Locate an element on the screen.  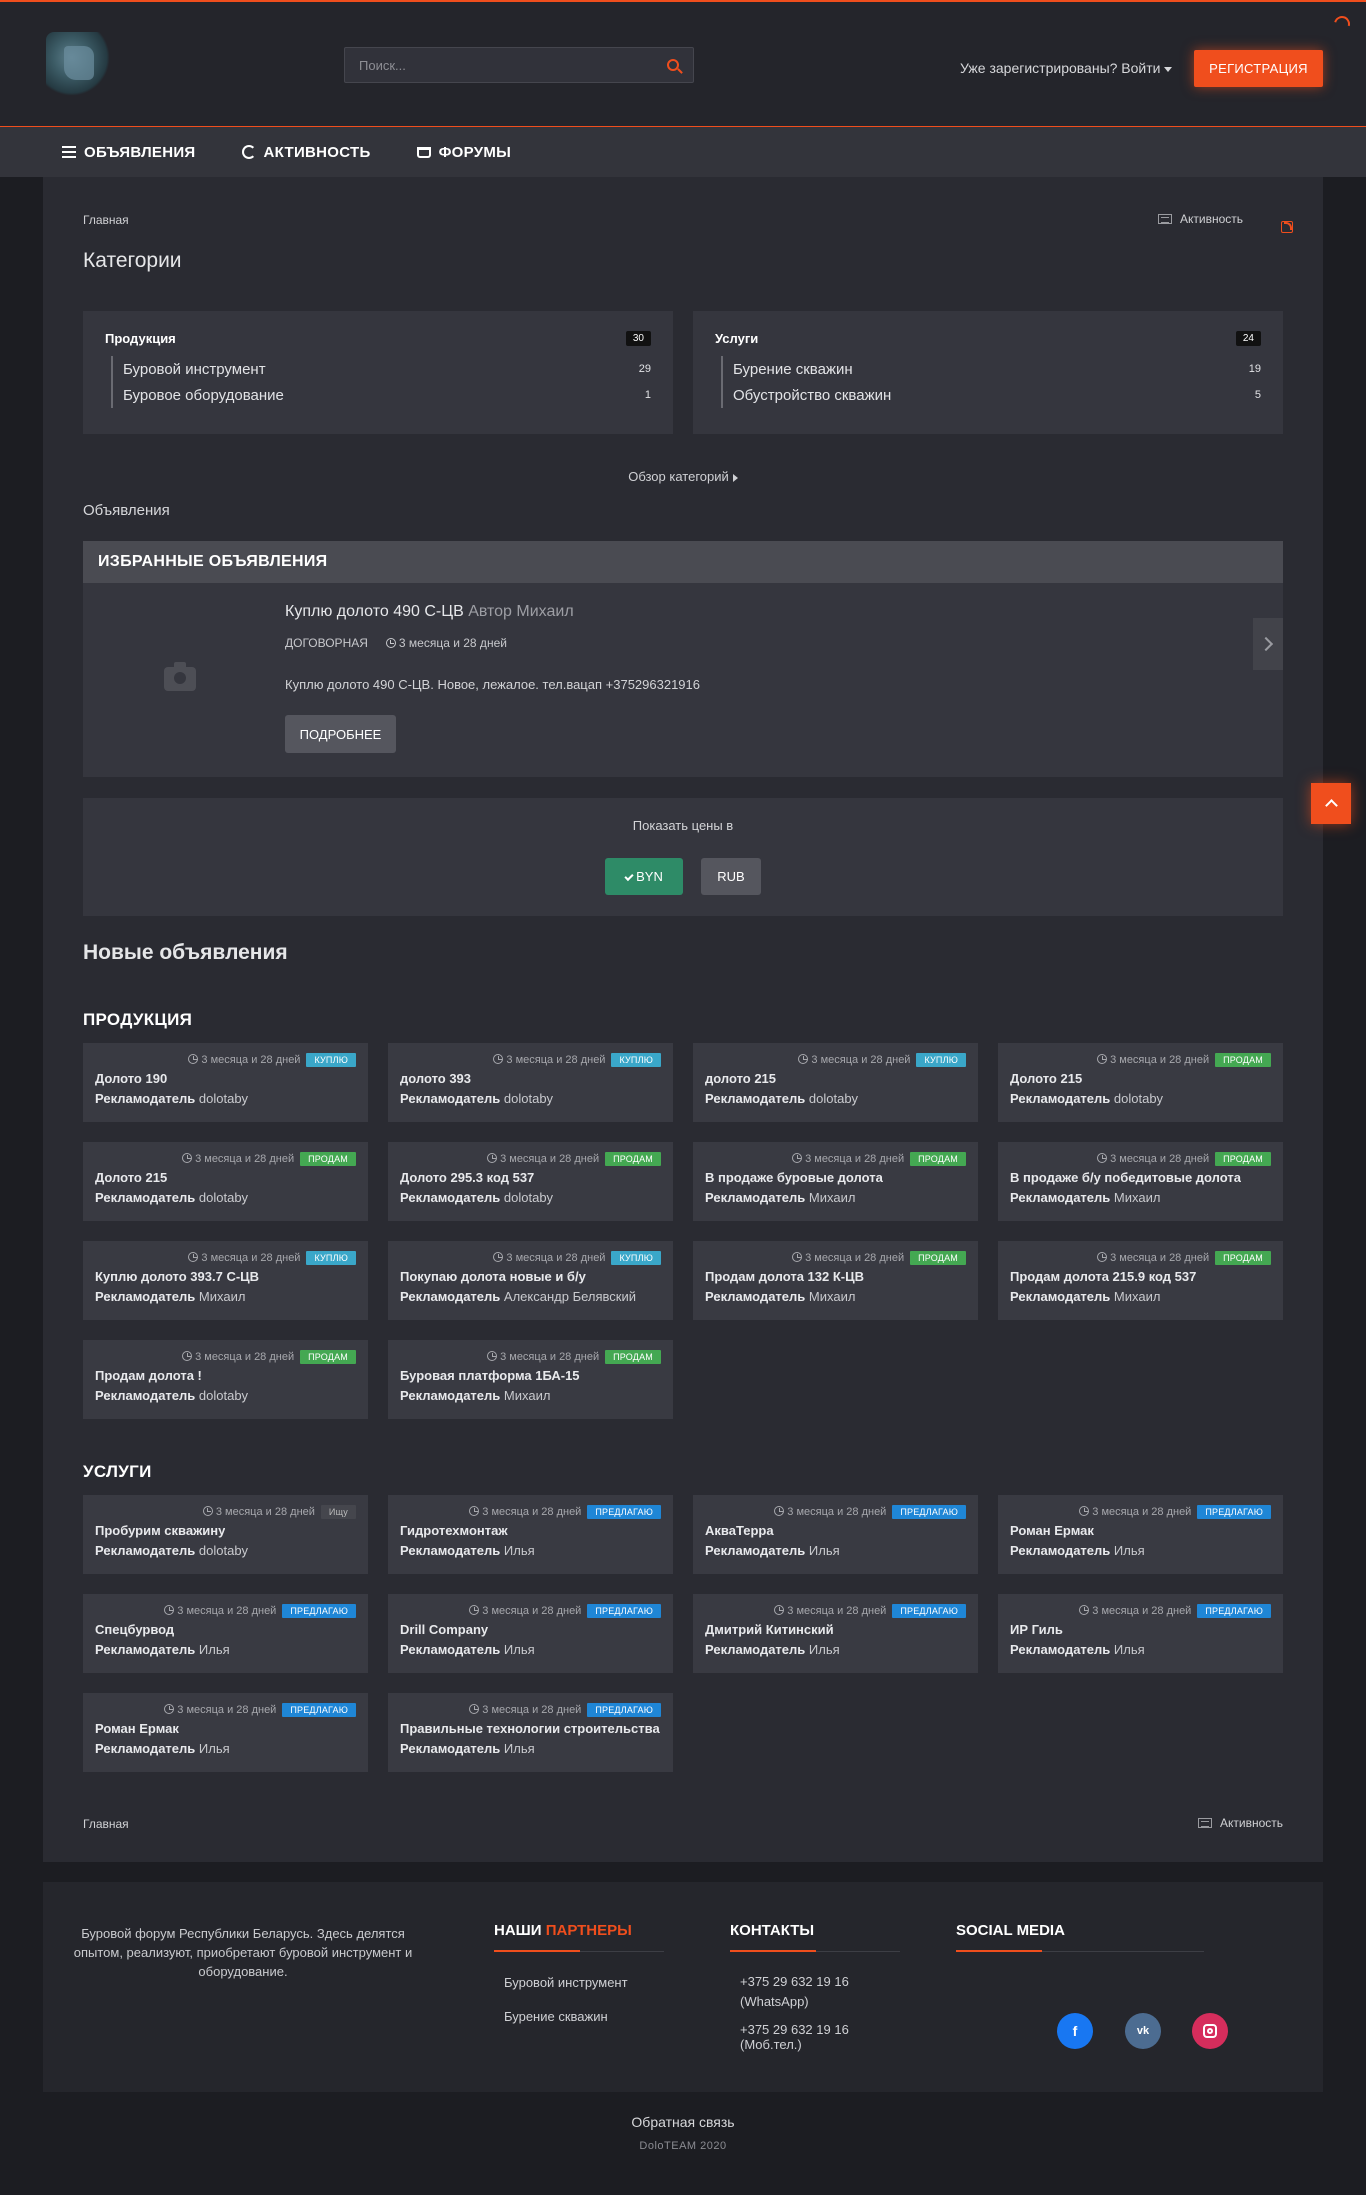
contact-whatsapp: +375 29 632 19 16 (WhatsApp) is located at coordinates (815, 1992).